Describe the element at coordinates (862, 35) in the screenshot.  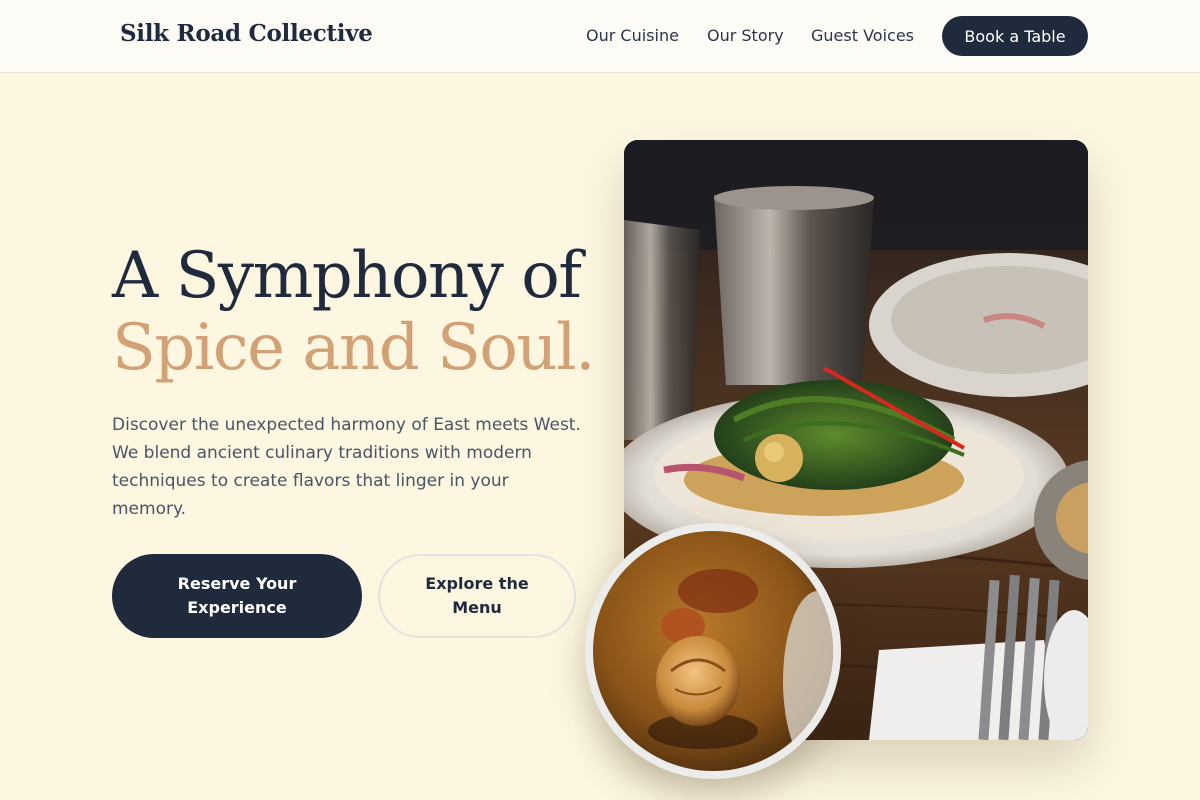
I see `nav-link-guest-voices: Guest Voices` at that location.